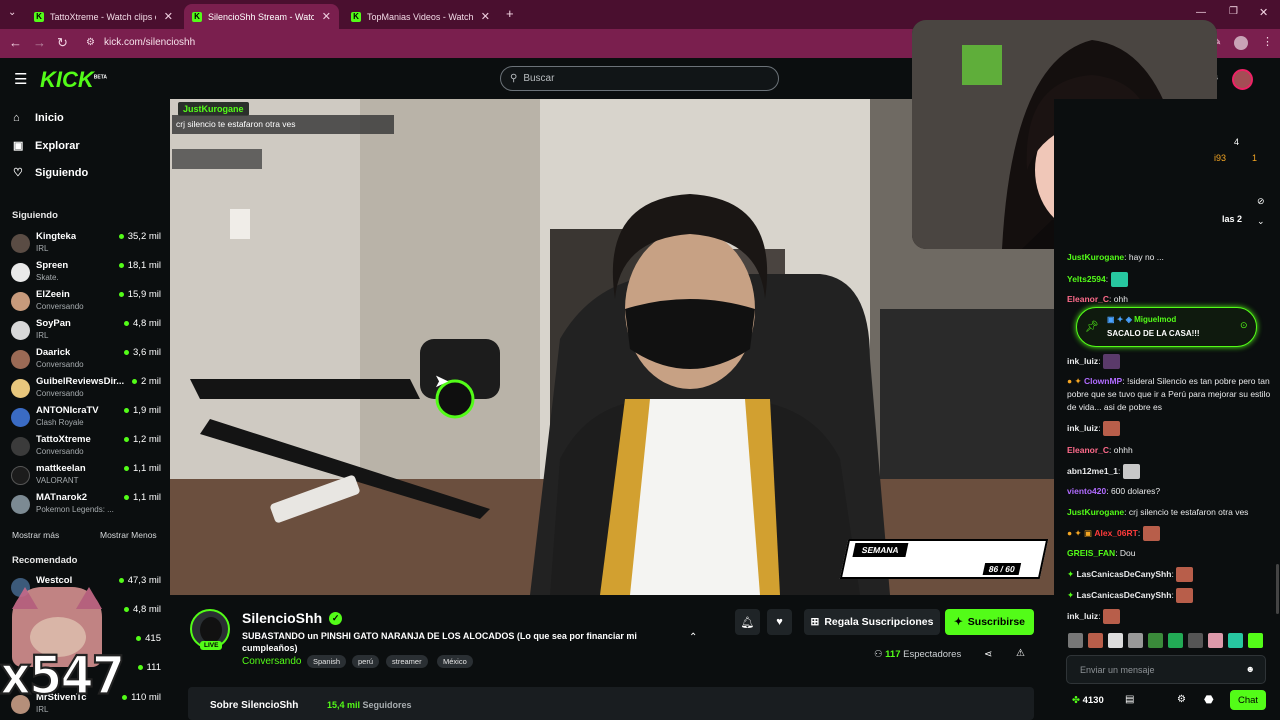 The width and height of the screenshot is (1280, 720). Describe the element at coordinates (86, 330) in the screenshot. I see `following-channel-soypan: SoyPan IRL 4,8 mil` at that location.